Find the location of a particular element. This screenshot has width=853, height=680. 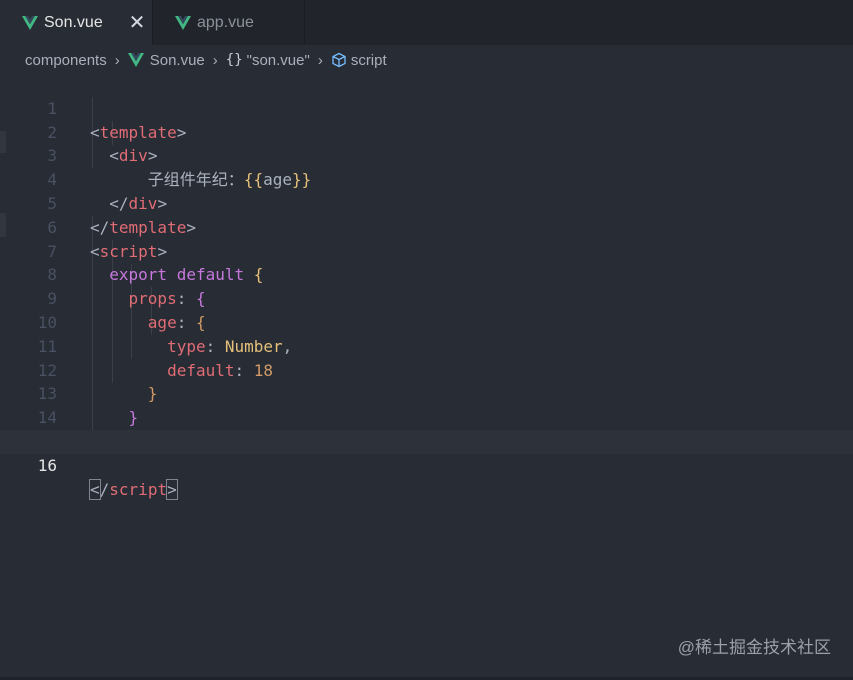

breadcrumb-file: Son.vue is located at coordinates (166, 60).